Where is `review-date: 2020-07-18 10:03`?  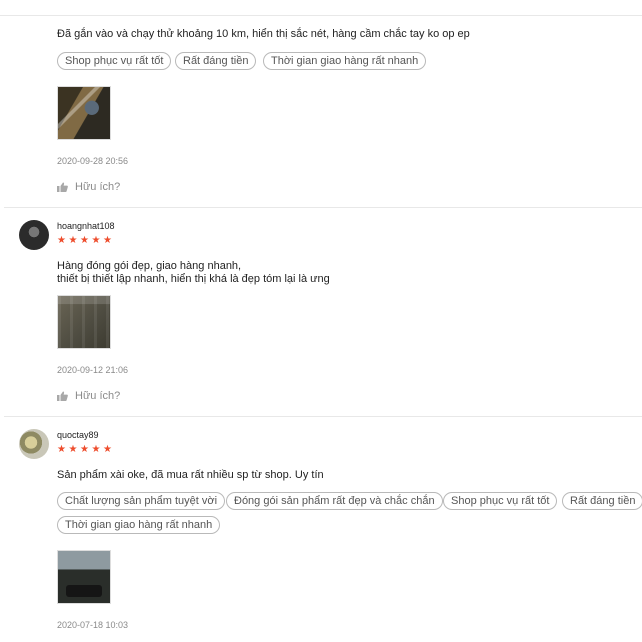
review-date: 2020-07-18 10:03 is located at coordinates (93, 625).